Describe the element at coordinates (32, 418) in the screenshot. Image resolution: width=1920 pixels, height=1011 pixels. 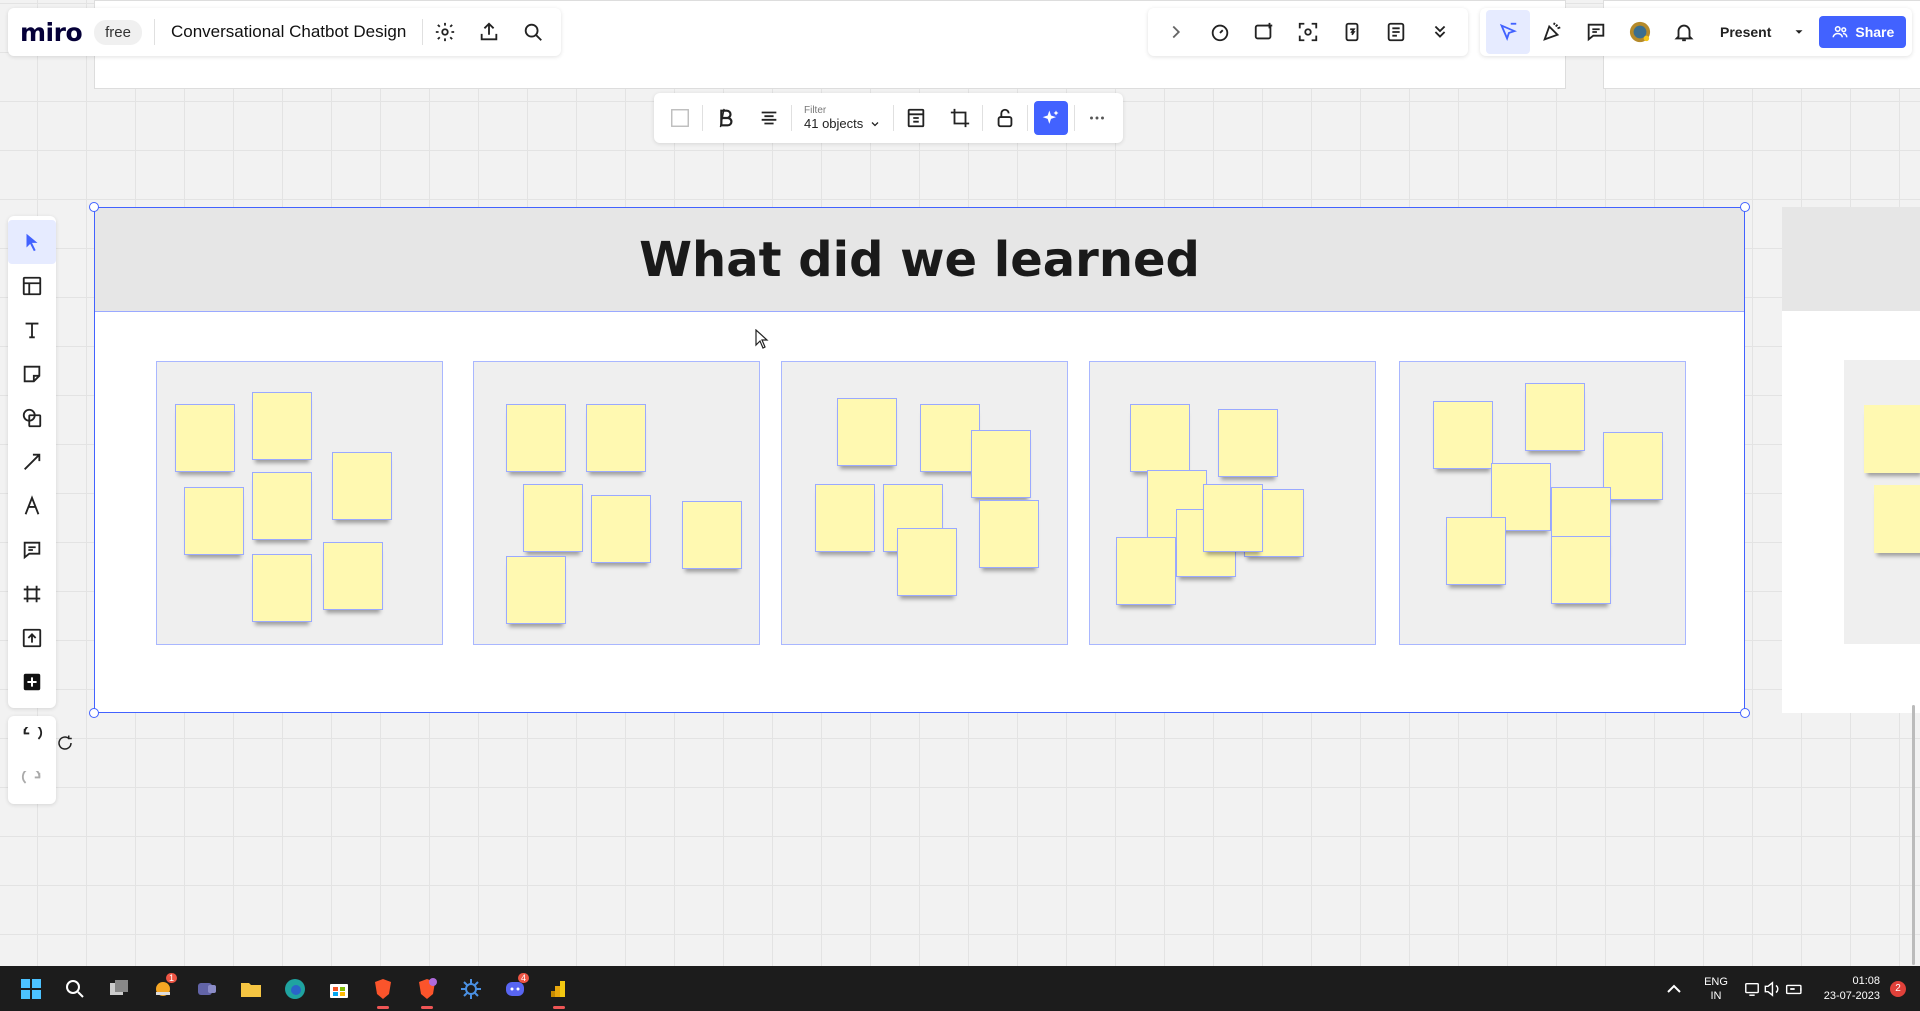
I see `shapes-icon` at that location.